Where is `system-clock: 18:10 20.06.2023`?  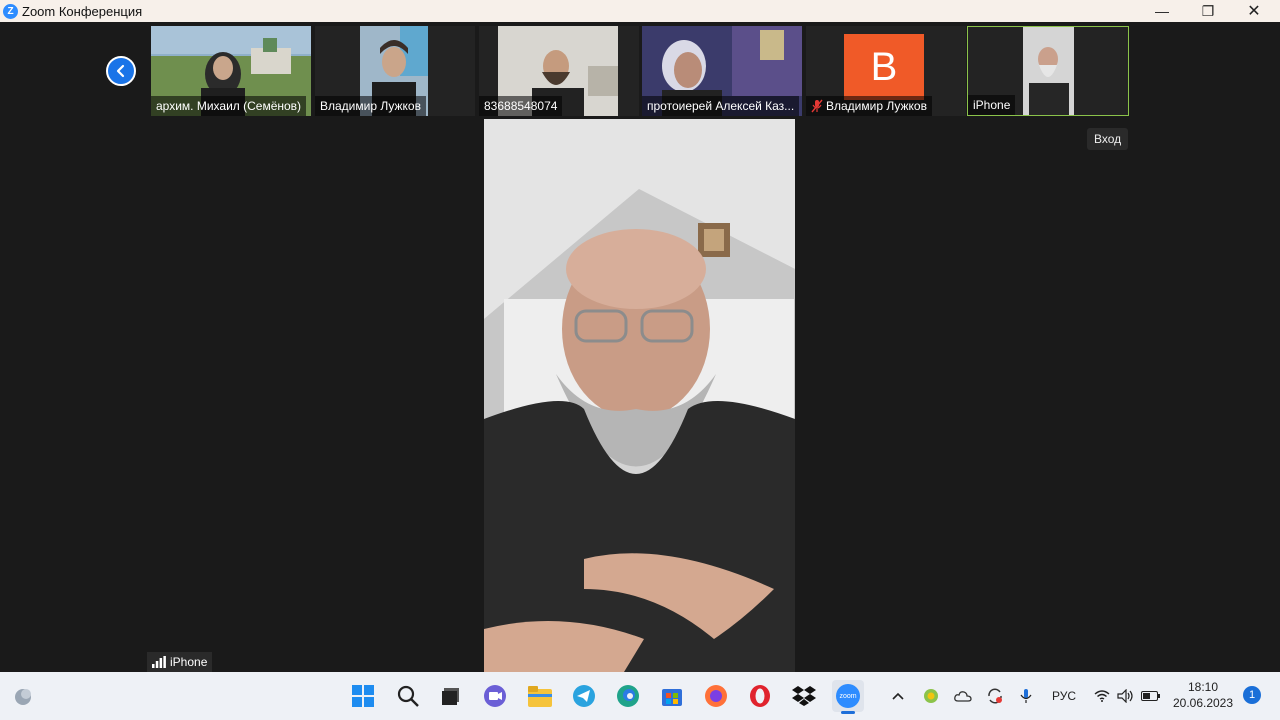
system-clock: 18:10 20.06.2023 is located at coordinates (1203, 695).